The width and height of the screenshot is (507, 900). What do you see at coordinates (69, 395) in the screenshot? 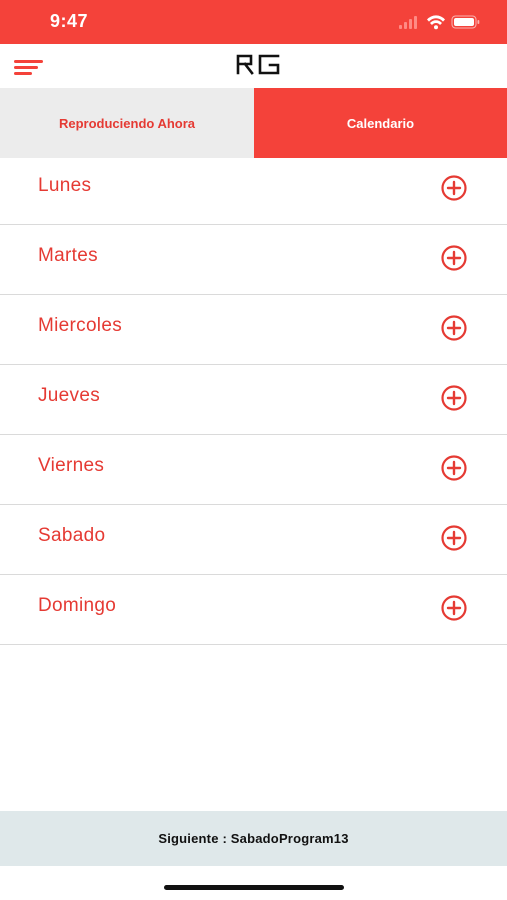
I see `day-label: Jueves` at bounding box center [69, 395].